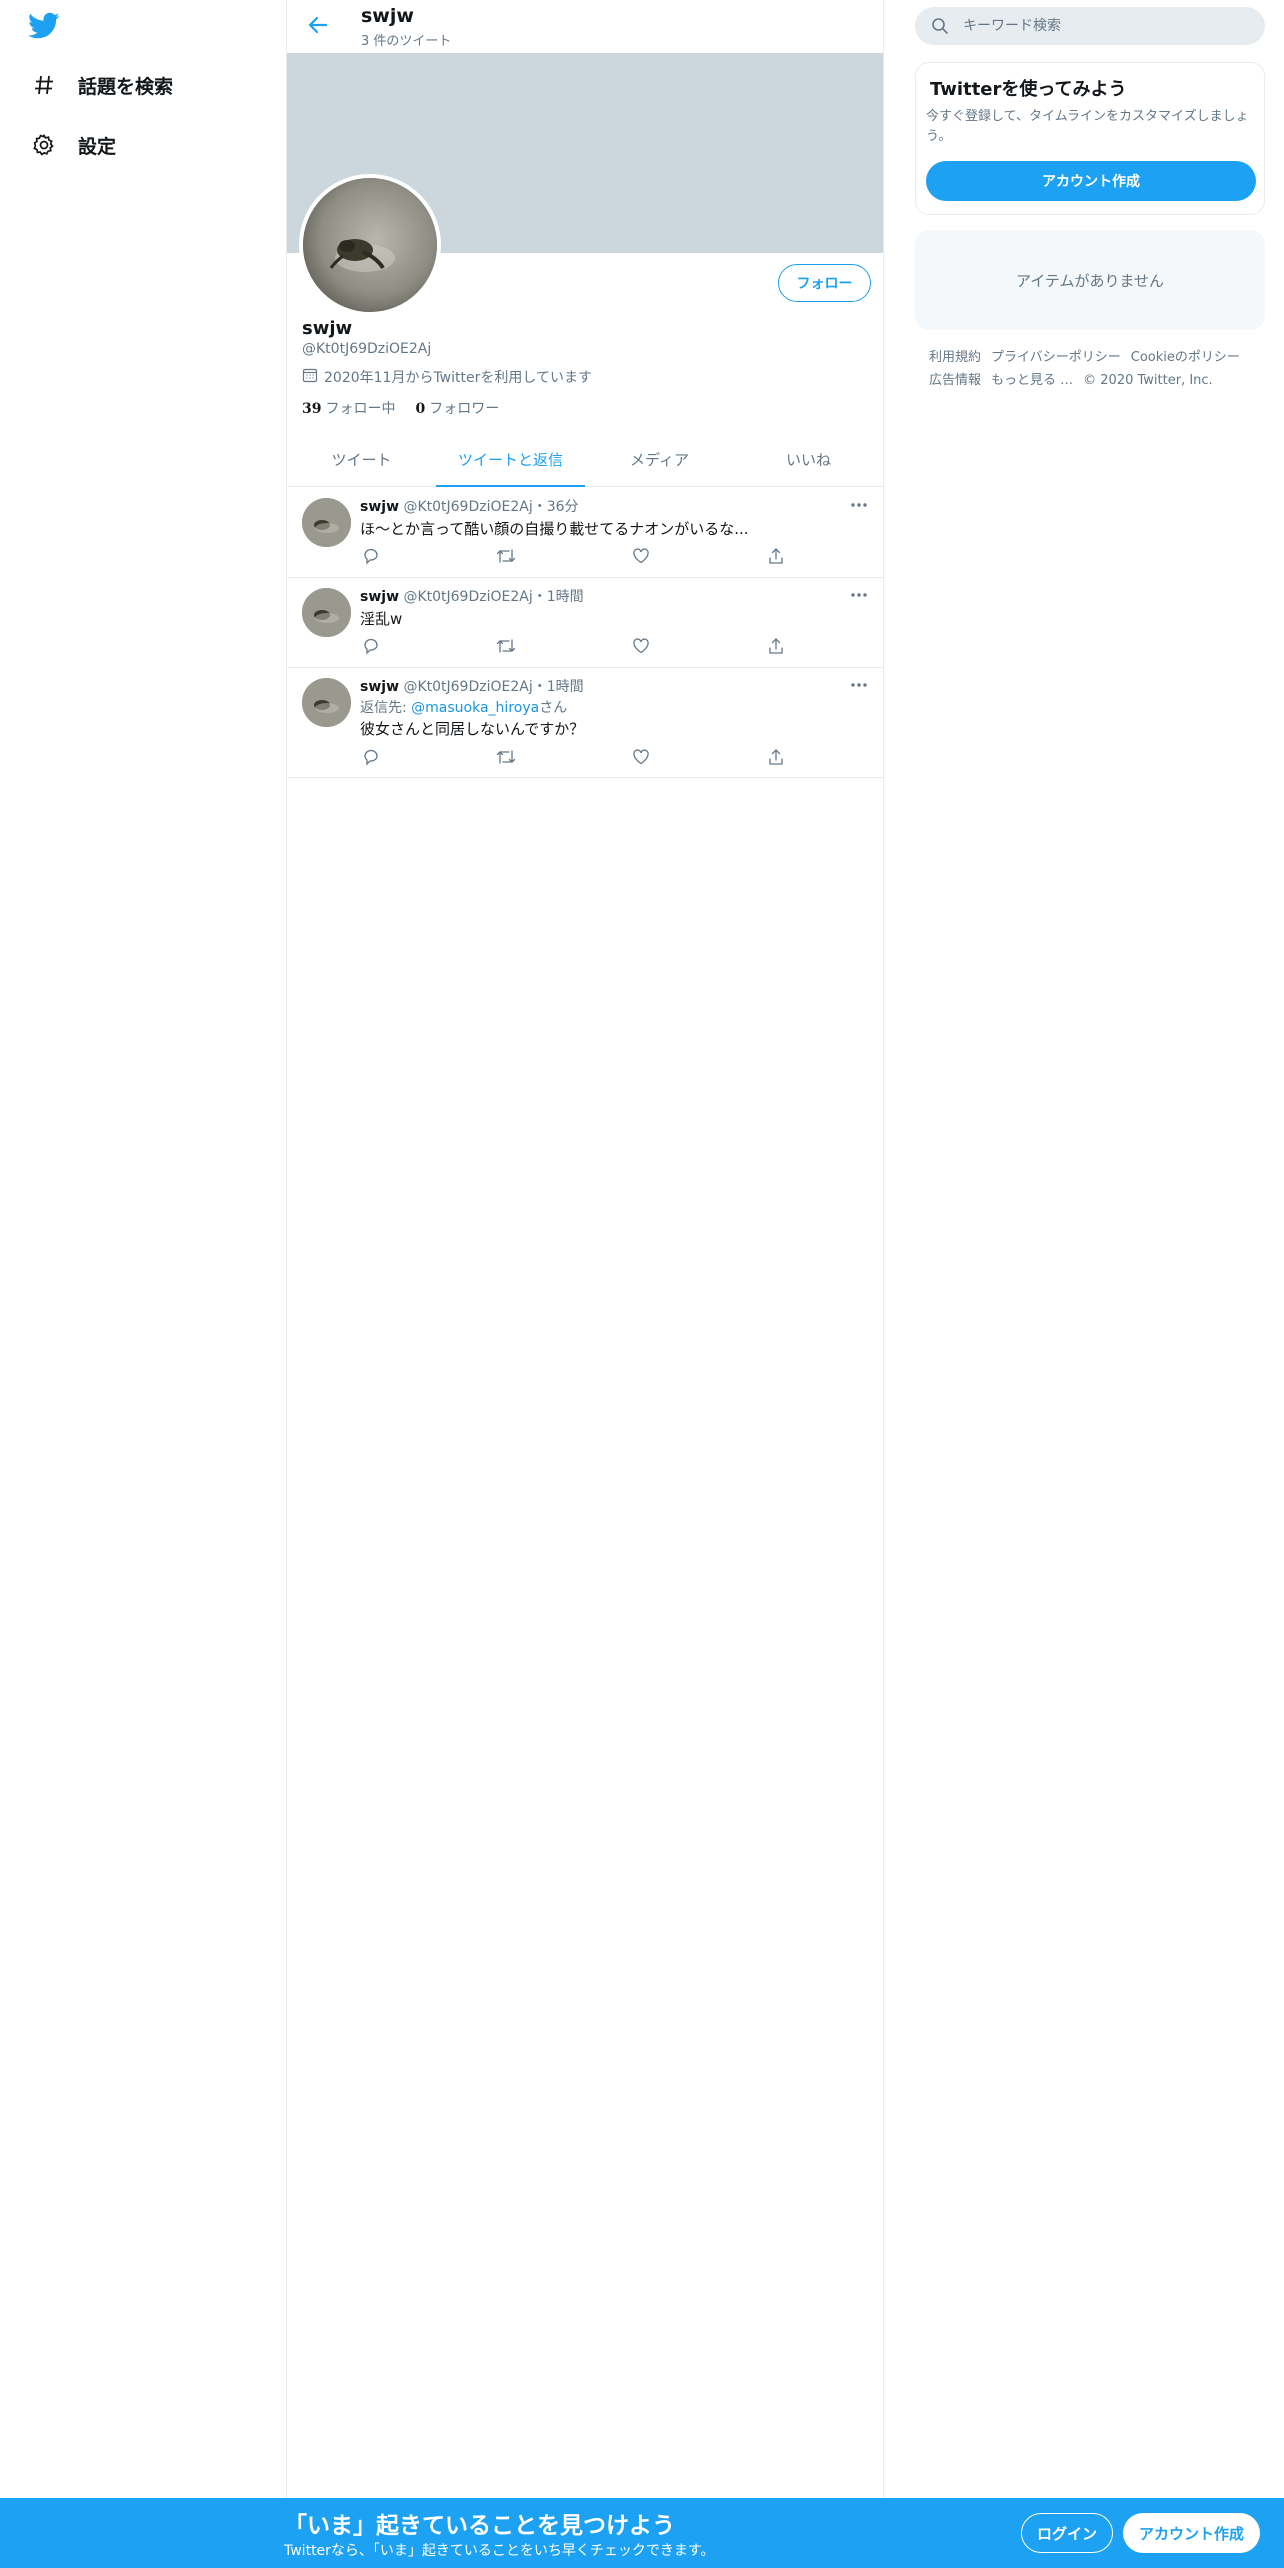  Describe the element at coordinates (400, 408) in the screenshot. I see `profile-stats: 39 フォロー中 0 フォロワー` at that location.